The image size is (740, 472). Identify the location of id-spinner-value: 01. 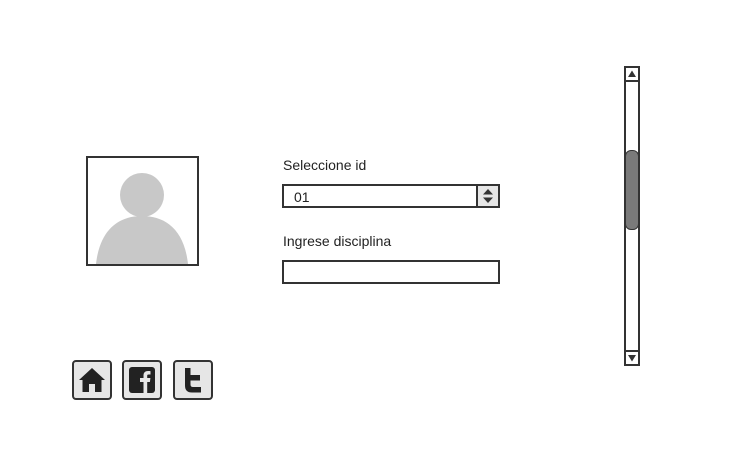
(302, 197).